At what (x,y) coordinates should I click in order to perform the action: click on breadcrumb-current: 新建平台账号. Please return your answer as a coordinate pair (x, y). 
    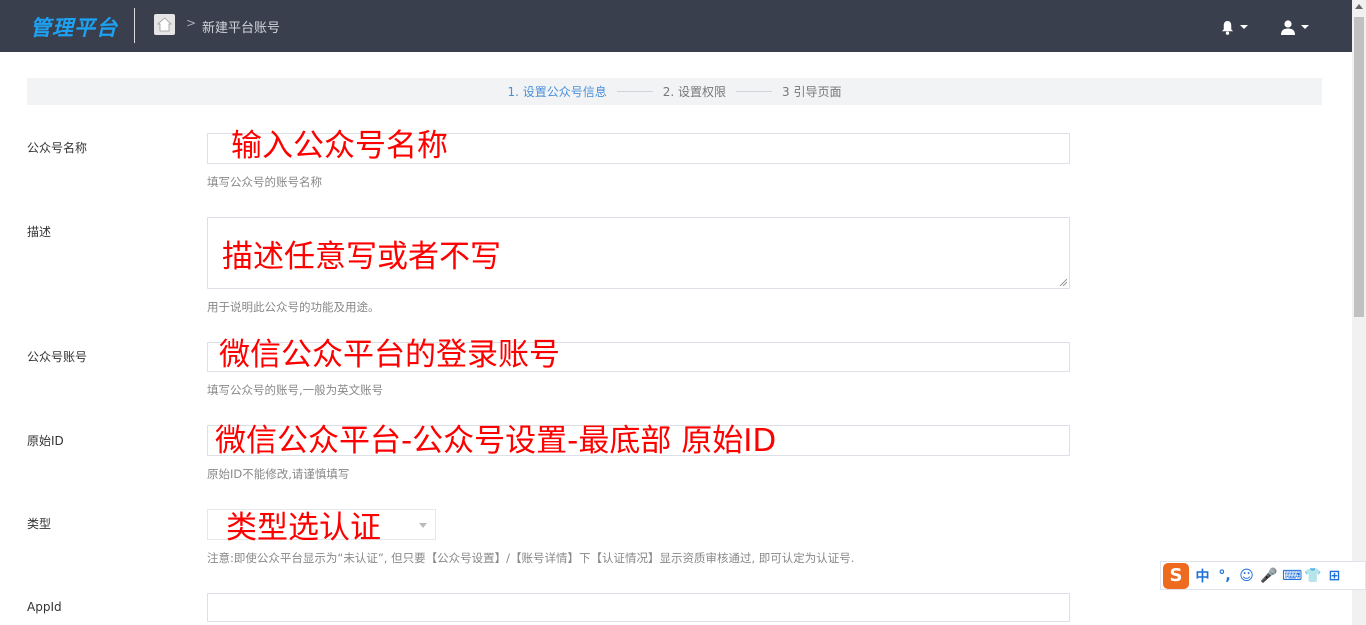
    Looking at the image, I should click on (241, 28).